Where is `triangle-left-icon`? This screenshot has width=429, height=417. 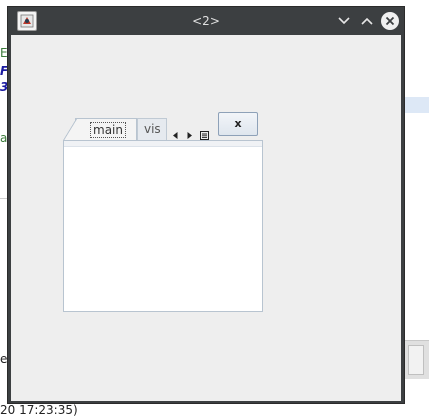 triangle-left-icon is located at coordinates (175, 132).